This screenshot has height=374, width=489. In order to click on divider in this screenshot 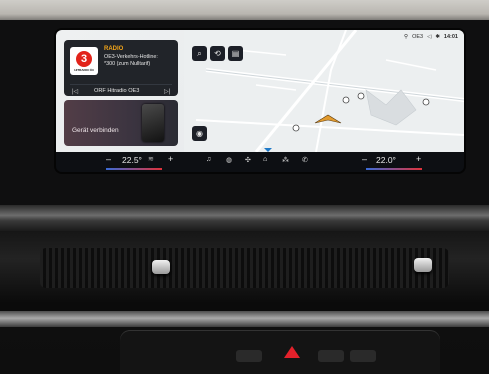, I will do `click(121, 84)`.